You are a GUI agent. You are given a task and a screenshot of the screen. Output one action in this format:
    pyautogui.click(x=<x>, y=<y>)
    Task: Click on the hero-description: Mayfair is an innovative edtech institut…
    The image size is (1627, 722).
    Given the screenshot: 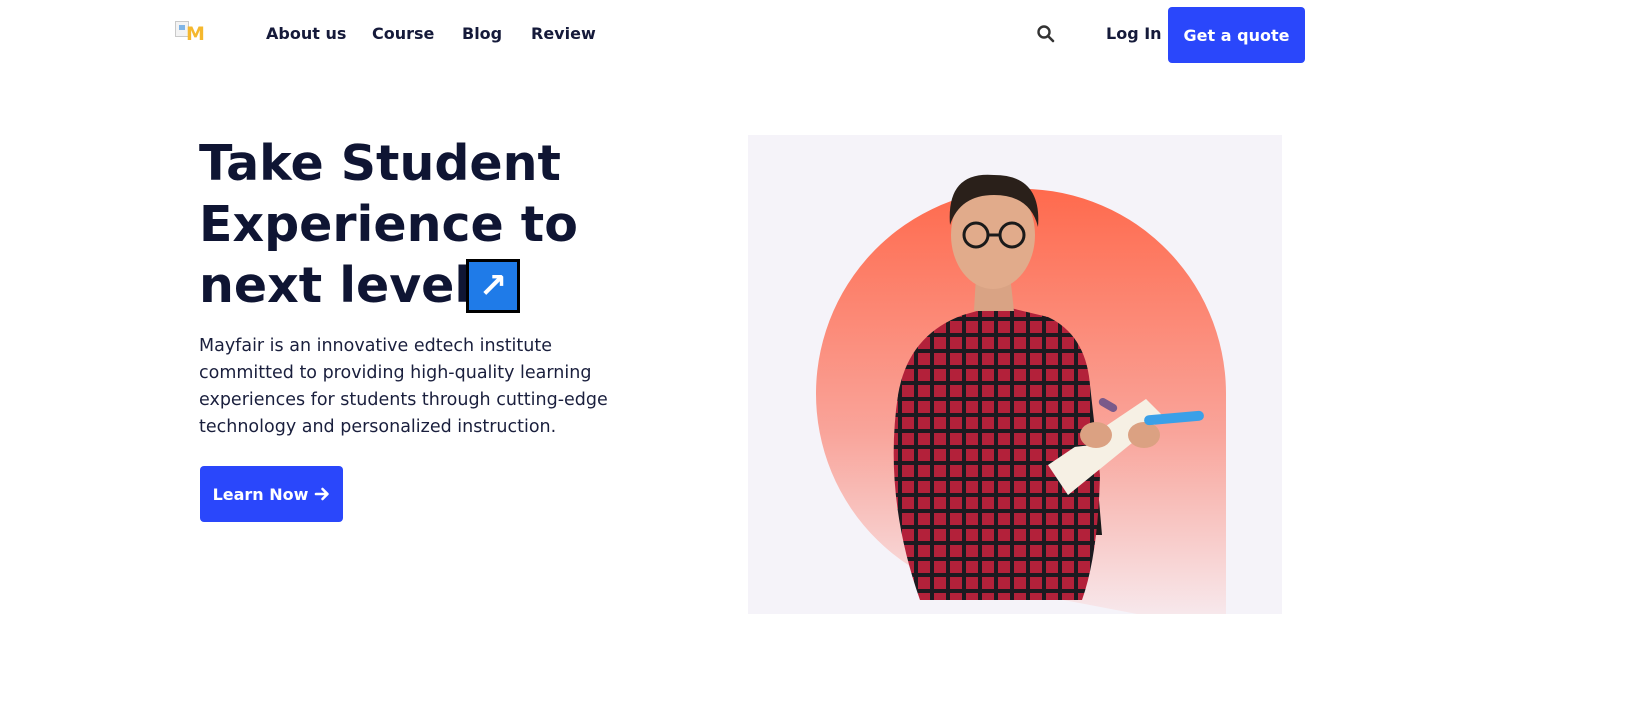 What is the action you would take?
    pyautogui.click(x=403, y=386)
    